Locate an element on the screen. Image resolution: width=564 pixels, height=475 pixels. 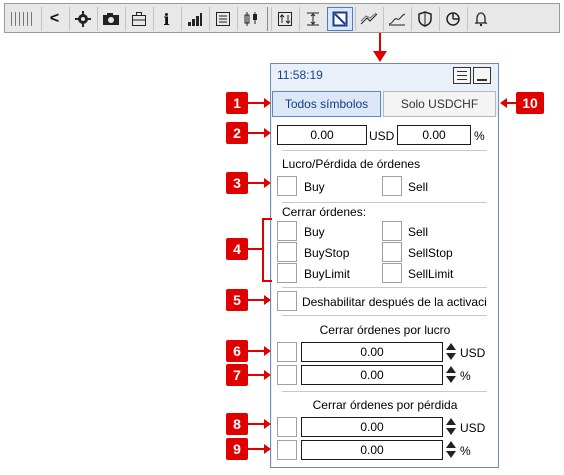
close-buylimit-label: BuyLimit is located at coordinates (327, 274).